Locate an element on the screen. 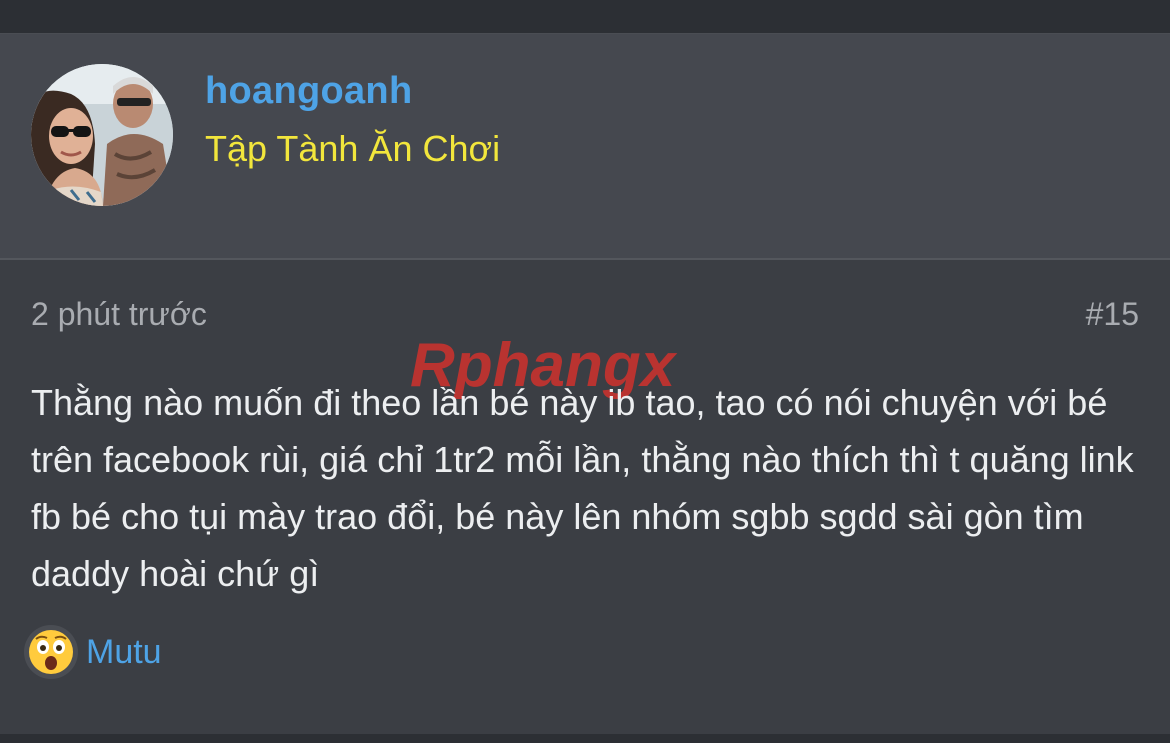 The height and width of the screenshot is (743, 1170). avatar is located at coordinates (102, 135).